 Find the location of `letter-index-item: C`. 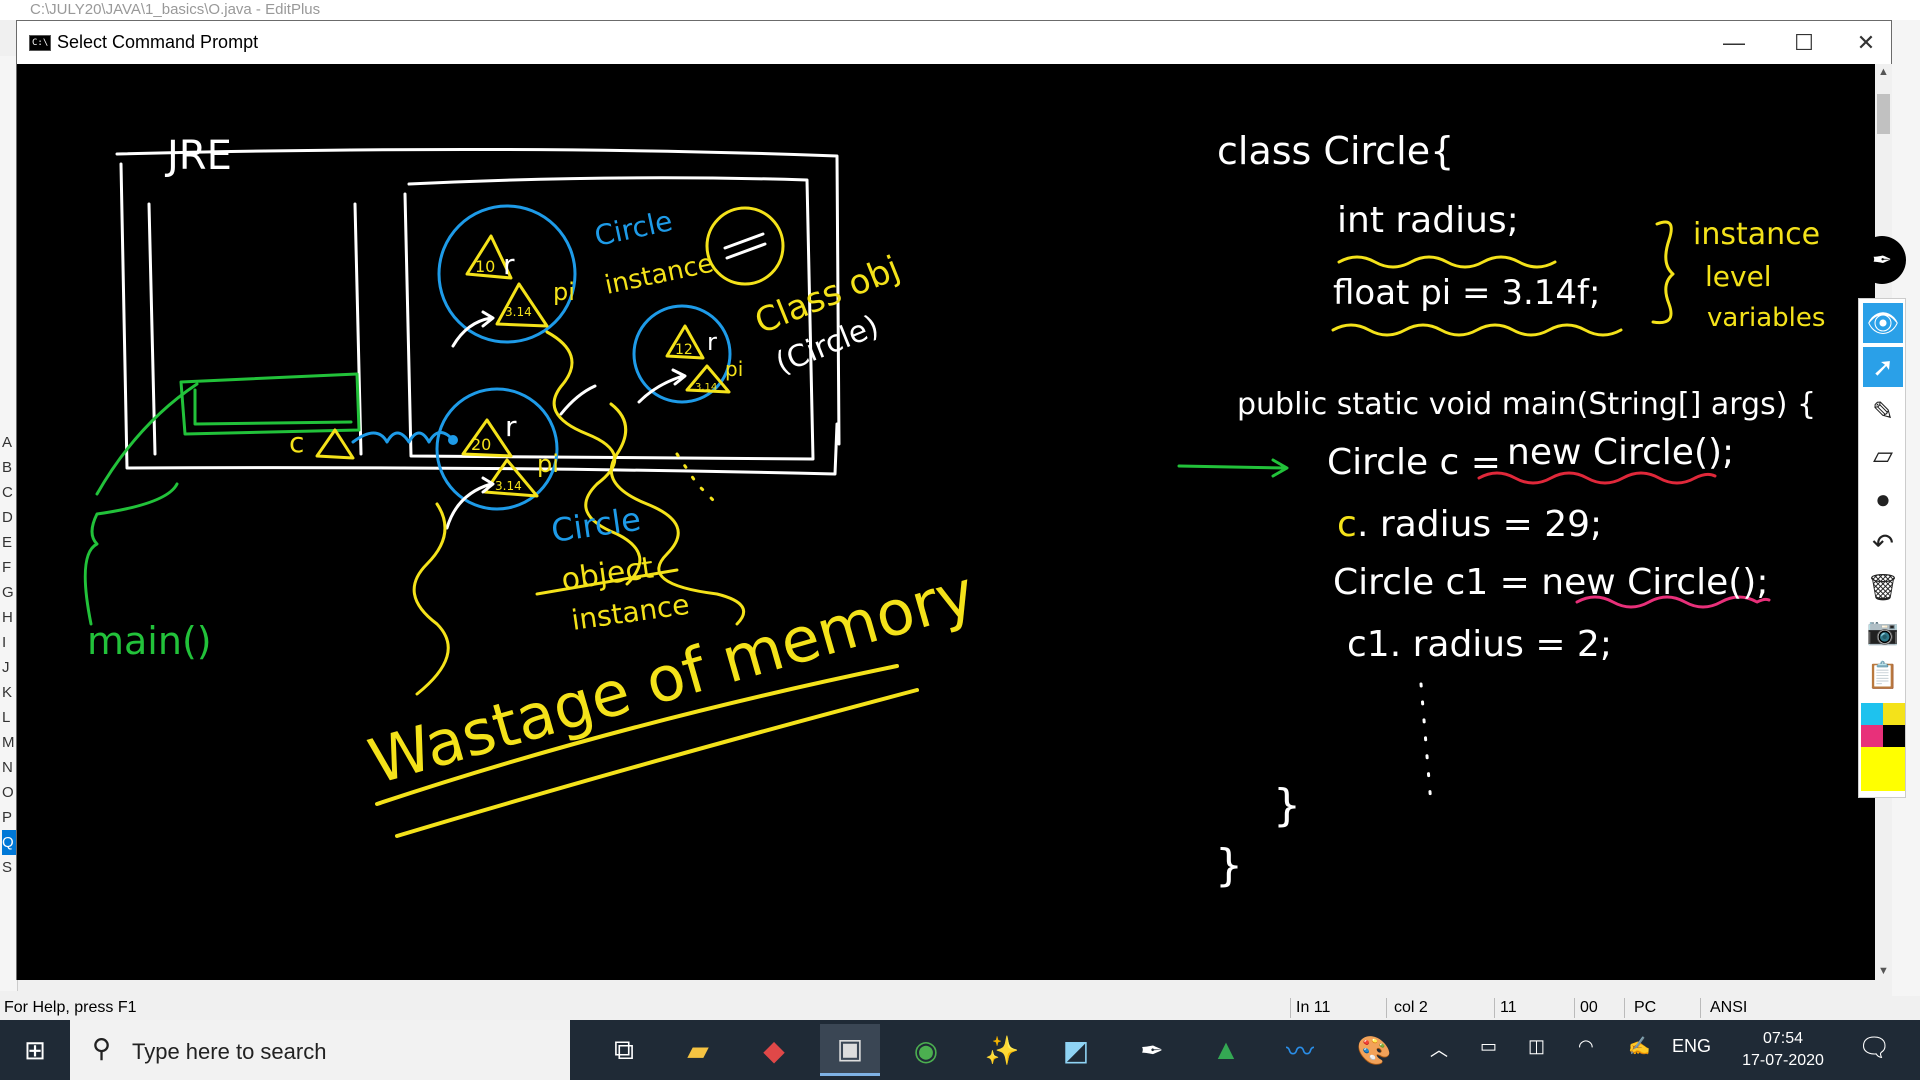

letter-index-item: C is located at coordinates (9, 492).